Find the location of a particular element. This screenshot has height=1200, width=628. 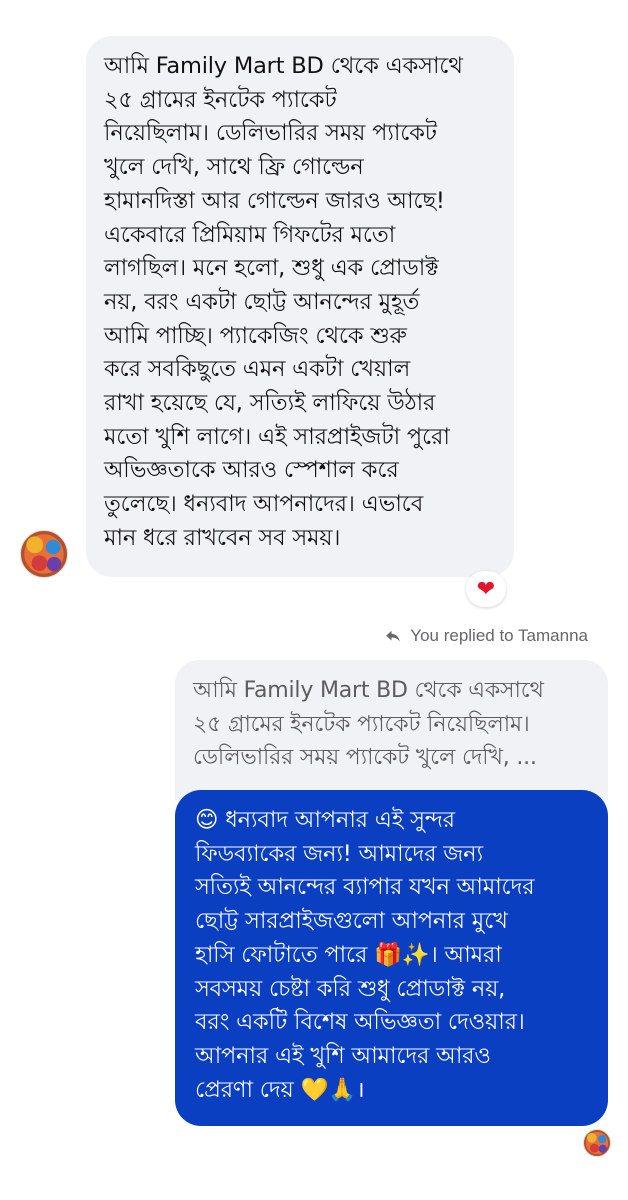

reply-indicator: You replied to Tamanna is located at coordinates (486, 636).